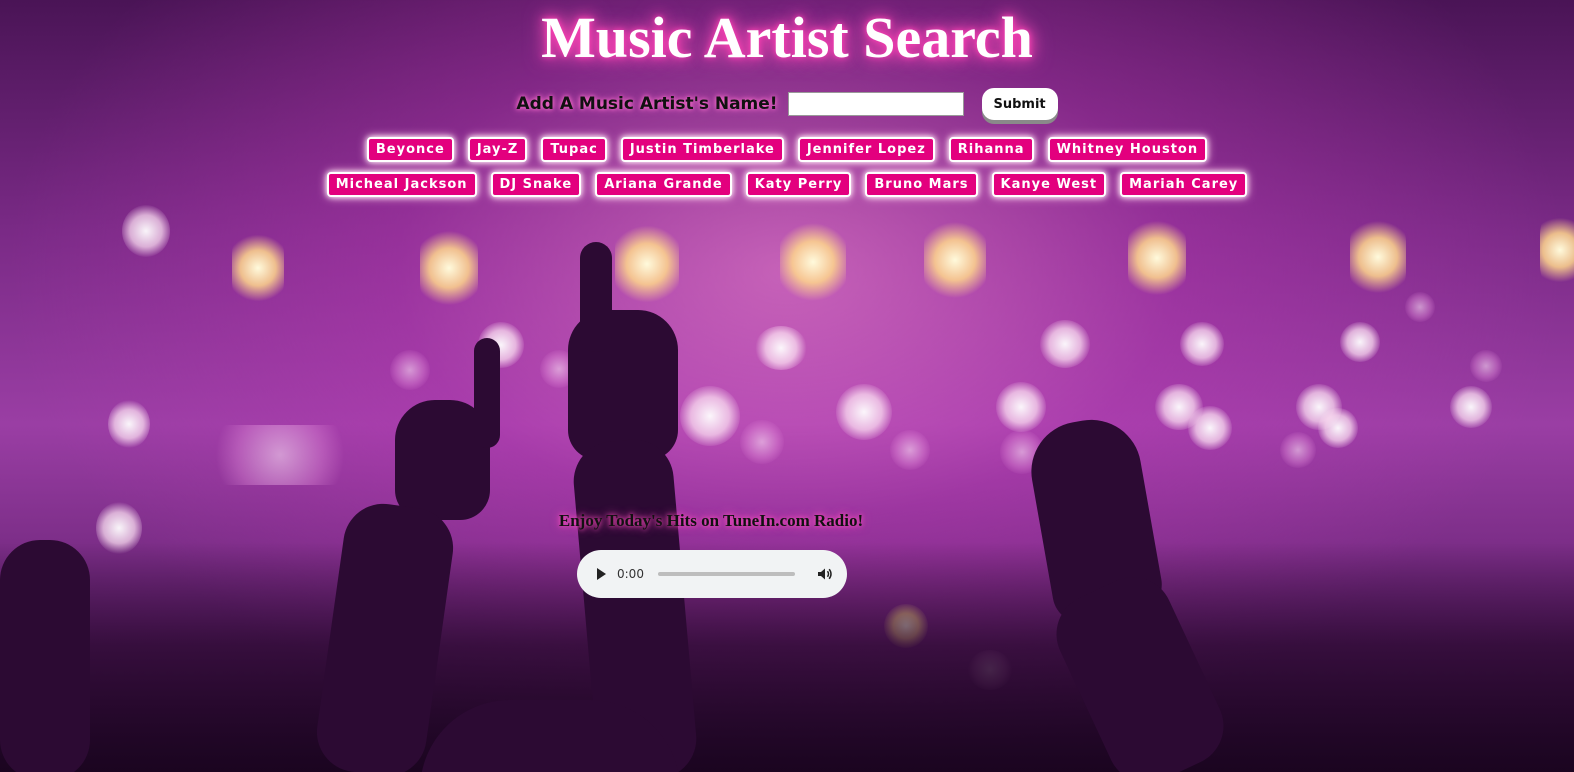 The width and height of the screenshot is (1574, 772). What do you see at coordinates (630, 574) in the screenshot?
I see `current-time: 0:00` at bounding box center [630, 574].